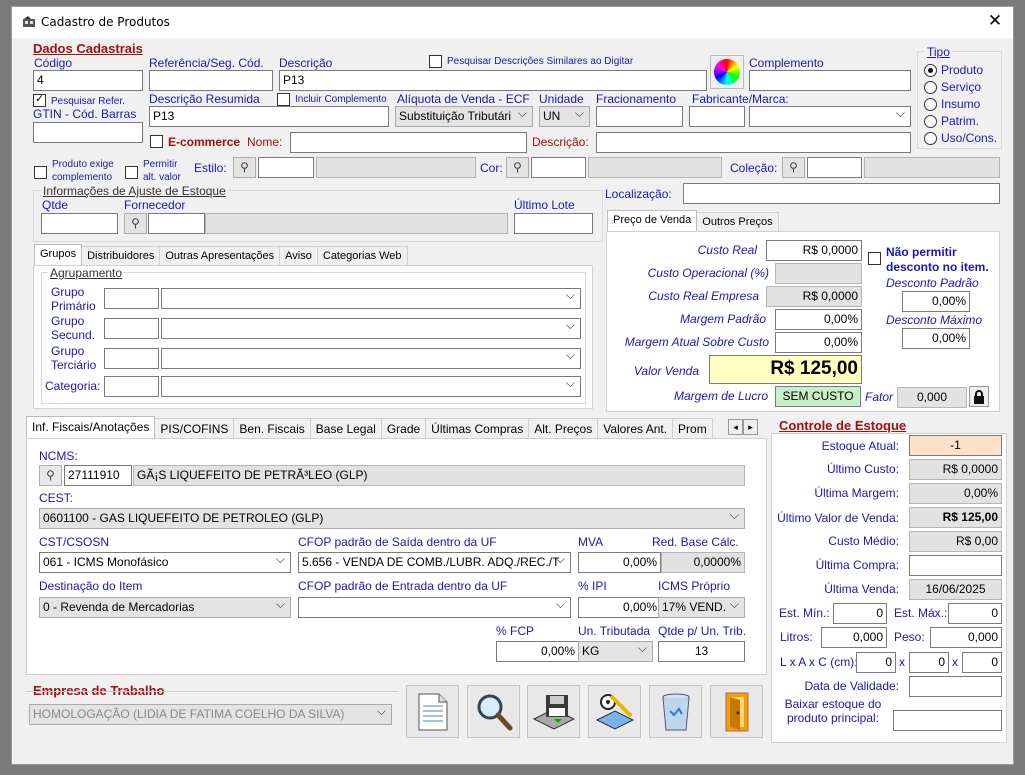  What do you see at coordinates (876, 662) in the screenshot?
I see `comprimento-l-input: 0` at bounding box center [876, 662].